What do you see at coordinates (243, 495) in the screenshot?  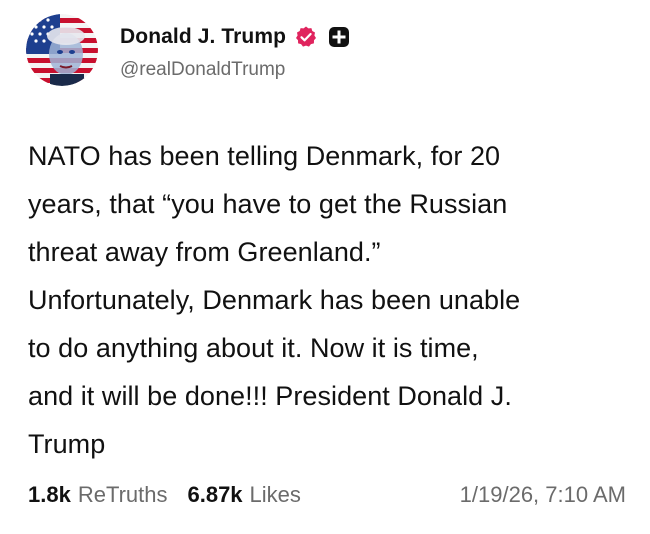 I see `likes-stat: 6.87k Likes` at bounding box center [243, 495].